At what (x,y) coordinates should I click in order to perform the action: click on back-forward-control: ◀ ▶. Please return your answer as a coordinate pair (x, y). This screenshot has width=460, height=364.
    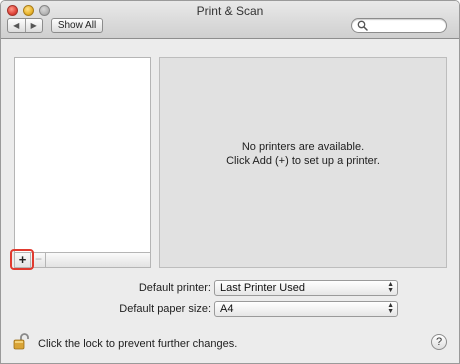
    Looking at the image, I should click on (25, 25).